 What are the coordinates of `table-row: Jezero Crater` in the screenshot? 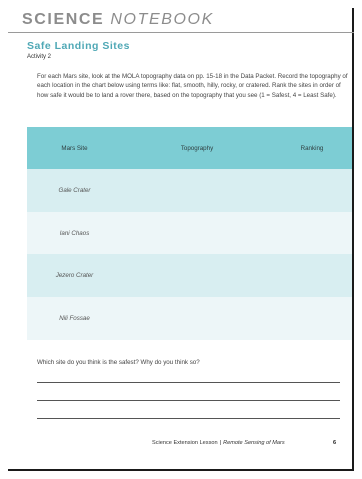 It's located at (189, 276).